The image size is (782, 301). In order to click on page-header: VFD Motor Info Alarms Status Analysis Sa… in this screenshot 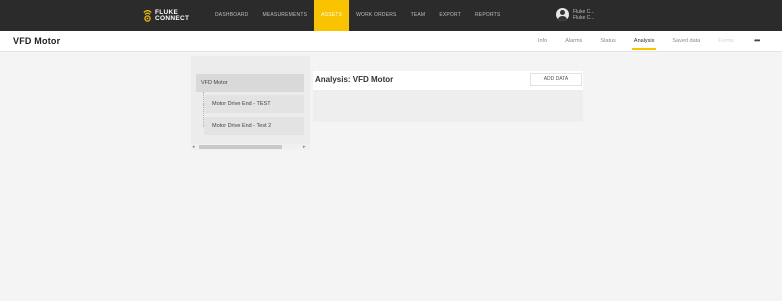, I will do `click(391, 41)`.